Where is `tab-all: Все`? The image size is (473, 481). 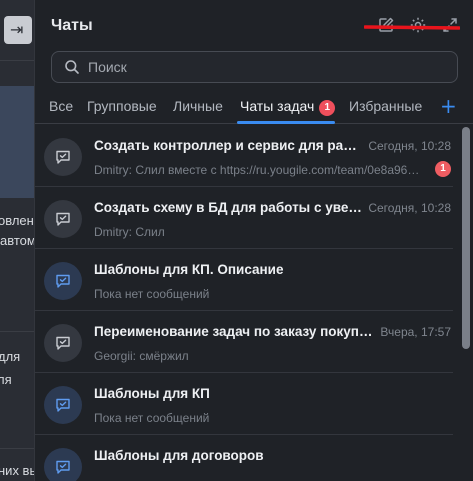 tab-all: Все is located at coordinates (61, 106).